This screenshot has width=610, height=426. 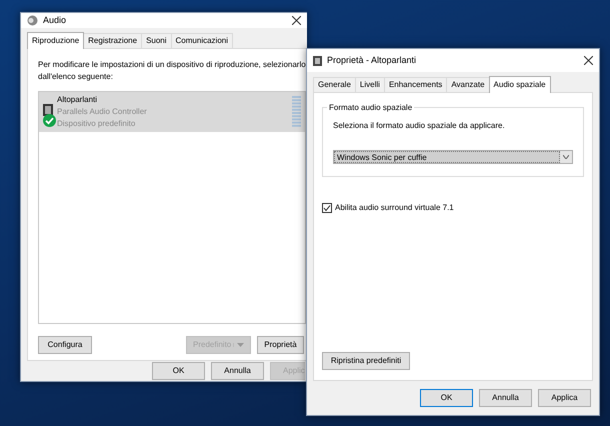 I want to click on window-title: Audio, so click(x=55, y=20).